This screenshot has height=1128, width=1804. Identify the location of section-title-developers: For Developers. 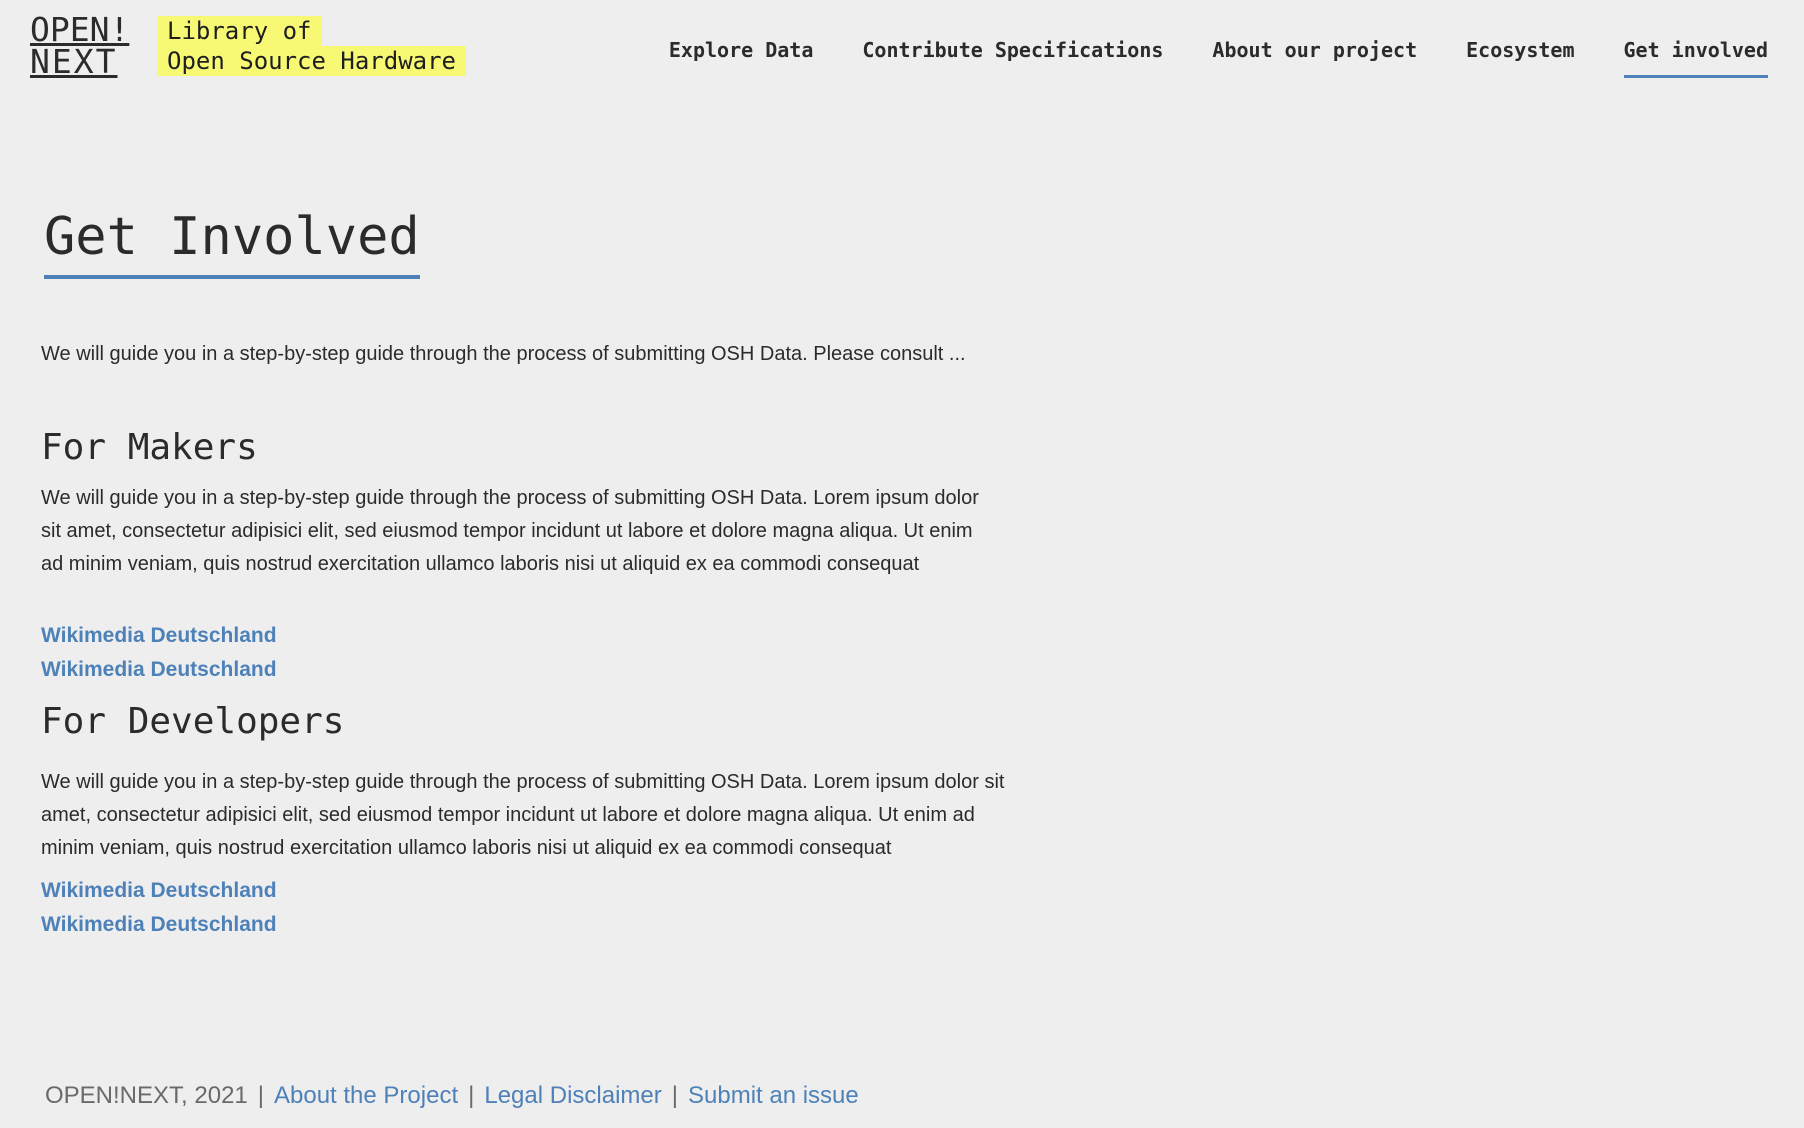
(193, 721).